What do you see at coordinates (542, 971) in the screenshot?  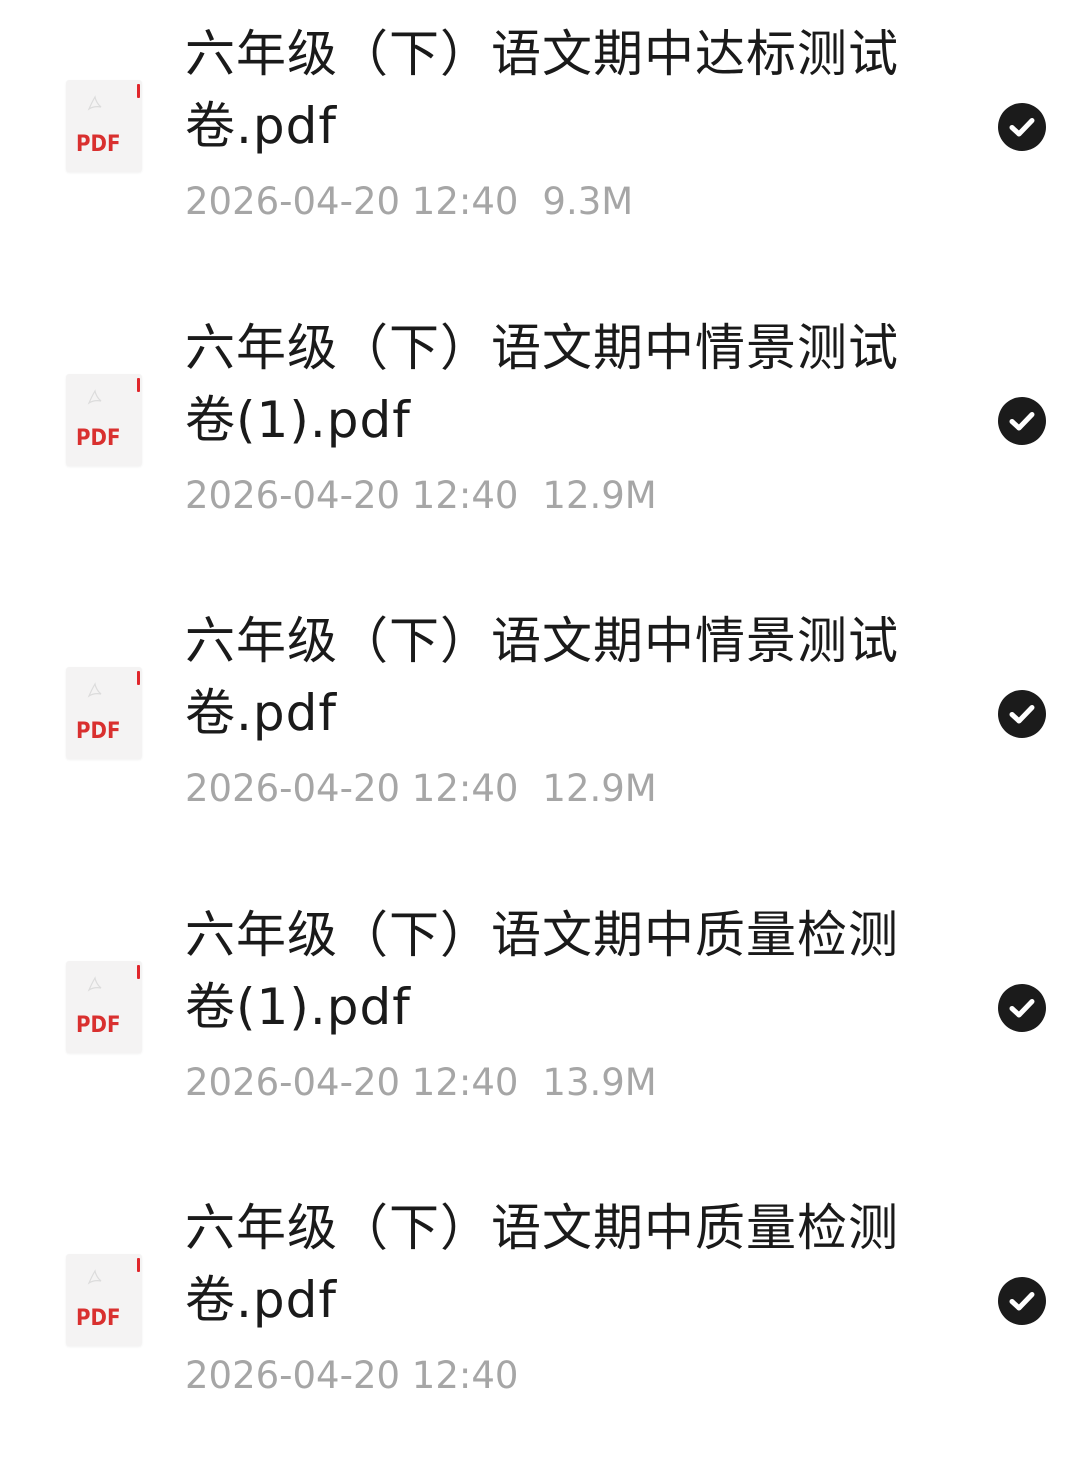 I see `file-name: 六年级（下）语文期中质量检测卷(1).pdf` at bounding box center [542, 971].